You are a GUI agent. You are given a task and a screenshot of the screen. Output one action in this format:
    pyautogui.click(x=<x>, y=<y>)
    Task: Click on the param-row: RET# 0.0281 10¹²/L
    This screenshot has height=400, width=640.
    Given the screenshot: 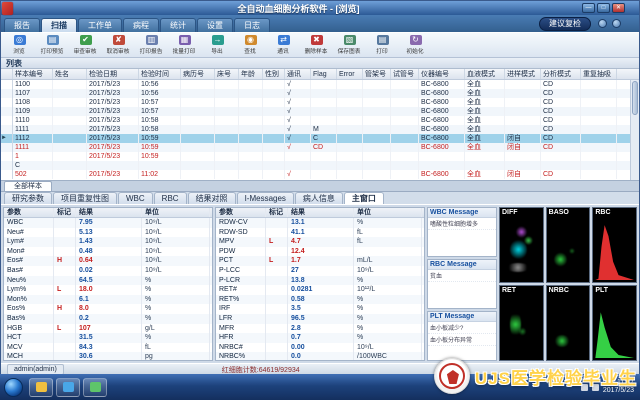 What is the action you would take?
    pyautogui.click(x=320, y=290)
    